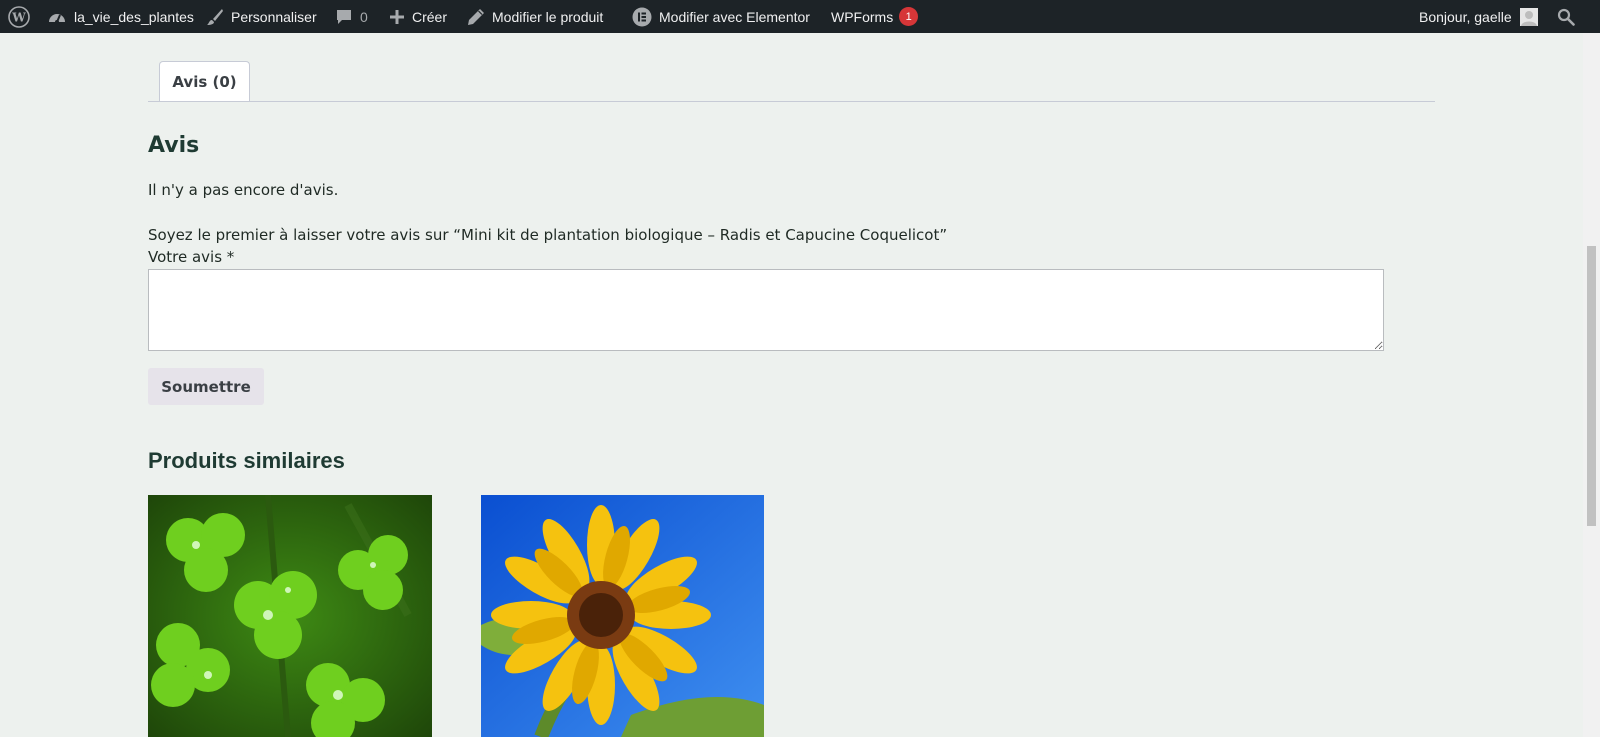  What do you see at coordinates (243, 190) in the screenshot?
I see `no-reviews-text: Il n'y a pas encore d'avis.` at bounding box center [243, 190].